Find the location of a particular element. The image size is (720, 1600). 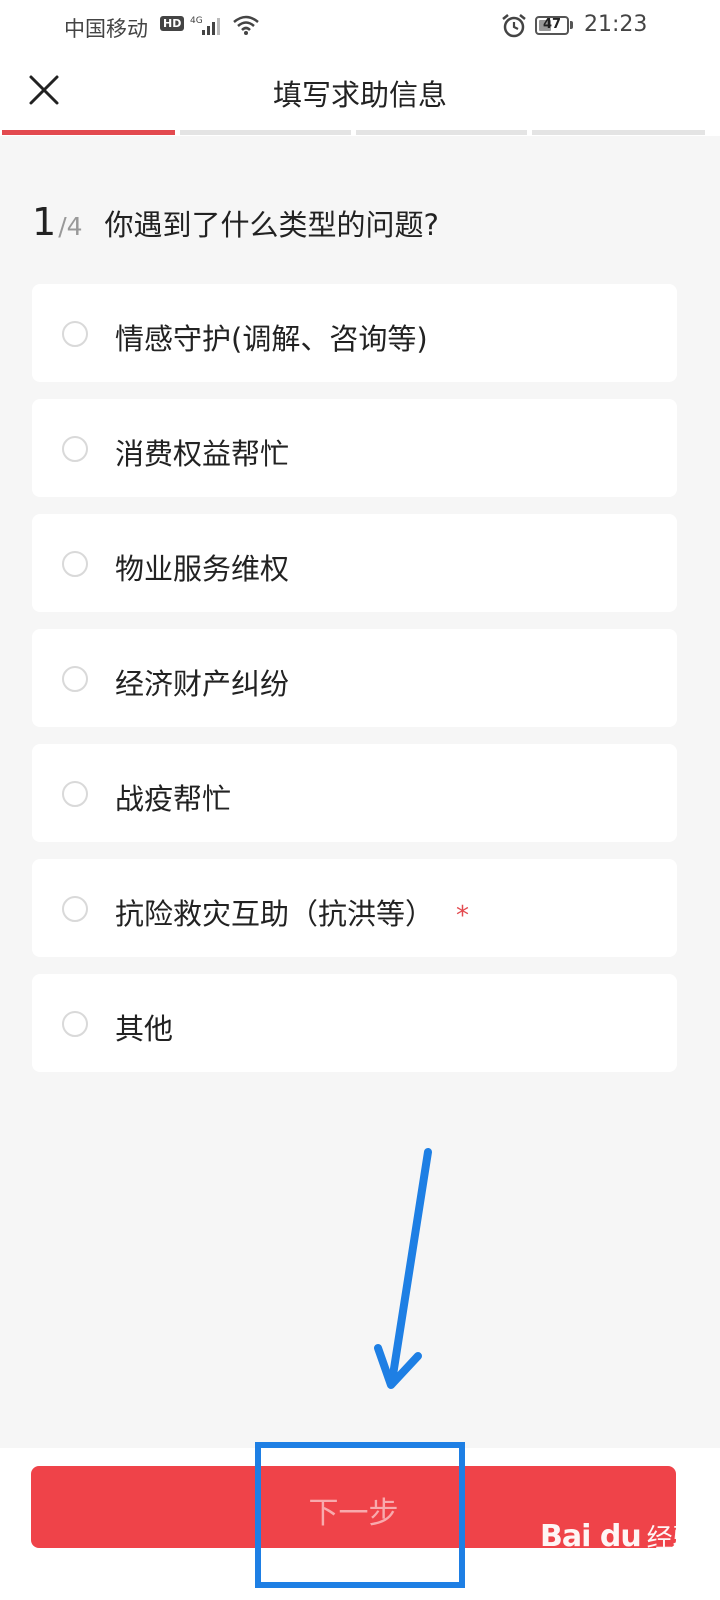

alarm-icon is located at coordinates (514, 26).